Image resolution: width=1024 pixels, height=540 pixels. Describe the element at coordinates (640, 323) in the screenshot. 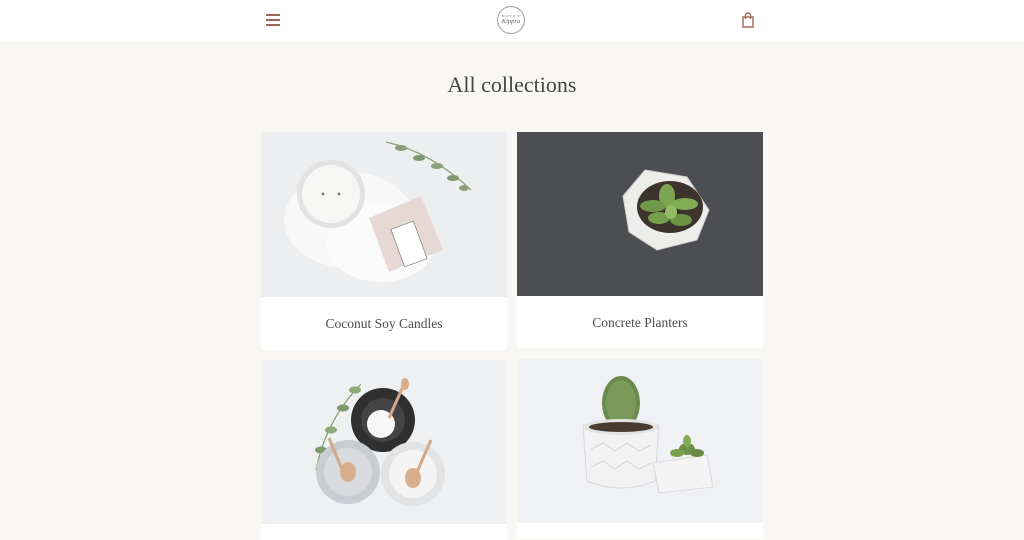

I see `collection-title: Concrete Planters` at that location.